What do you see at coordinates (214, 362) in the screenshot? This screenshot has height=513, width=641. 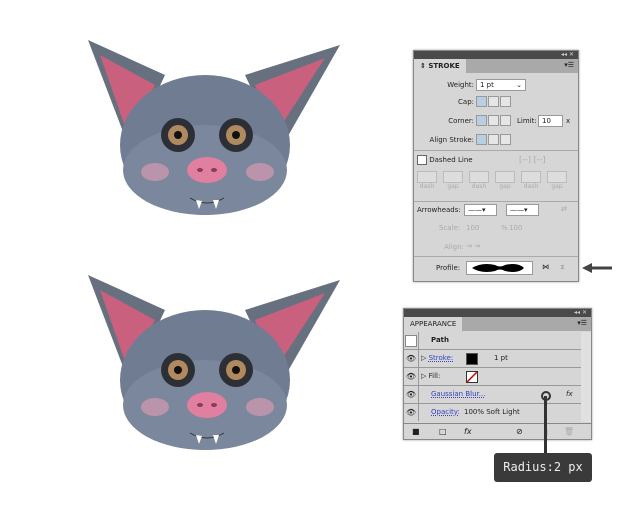 I see `bat-illustration-bottom` at bounding box center [214, 362].